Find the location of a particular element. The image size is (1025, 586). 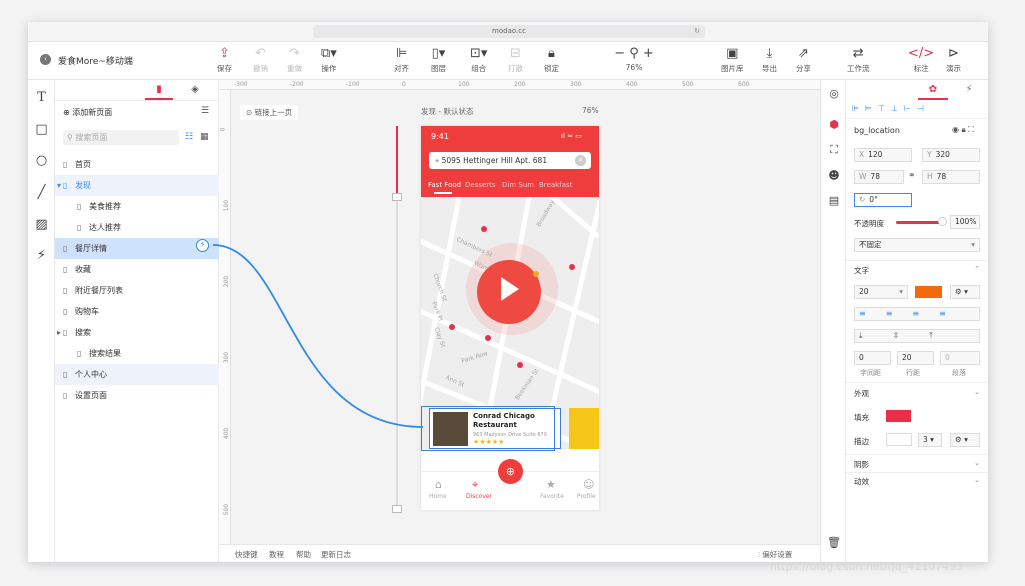

visibility-icon: ◉ 🔒︎ ⛶ is located at coordinates (963, 130).